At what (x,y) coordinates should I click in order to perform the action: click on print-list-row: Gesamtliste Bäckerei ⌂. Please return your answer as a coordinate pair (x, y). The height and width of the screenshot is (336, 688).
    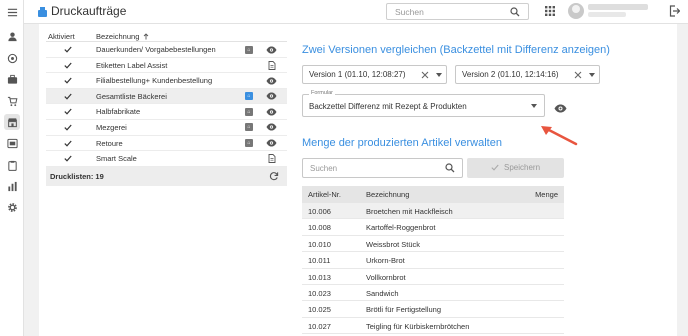
    Looking at the image, I should click on (166, 96).